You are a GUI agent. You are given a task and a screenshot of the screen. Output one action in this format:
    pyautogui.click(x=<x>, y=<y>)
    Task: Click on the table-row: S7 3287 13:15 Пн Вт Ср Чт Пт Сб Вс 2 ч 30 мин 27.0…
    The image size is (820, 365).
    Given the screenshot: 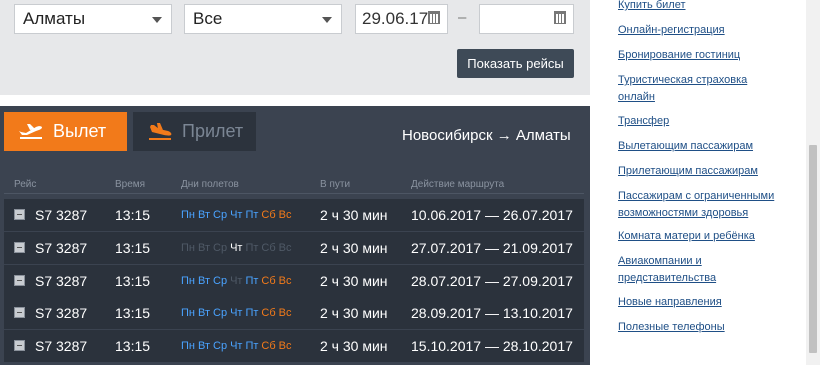 What is the action you would take?
    pyautogui.click(x=294, y=248)
    